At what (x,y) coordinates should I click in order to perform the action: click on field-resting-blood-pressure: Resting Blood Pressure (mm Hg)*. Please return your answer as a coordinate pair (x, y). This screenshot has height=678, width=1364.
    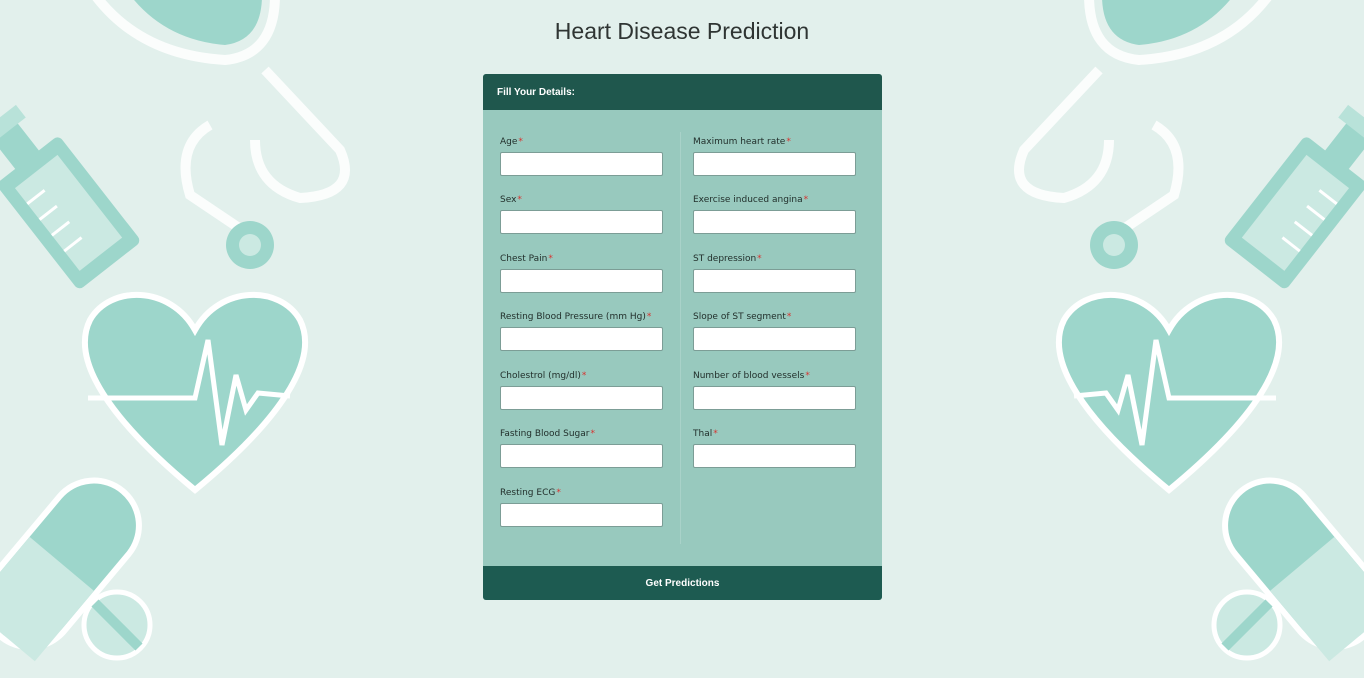
    Looking at the image, I should click on (585, 331).